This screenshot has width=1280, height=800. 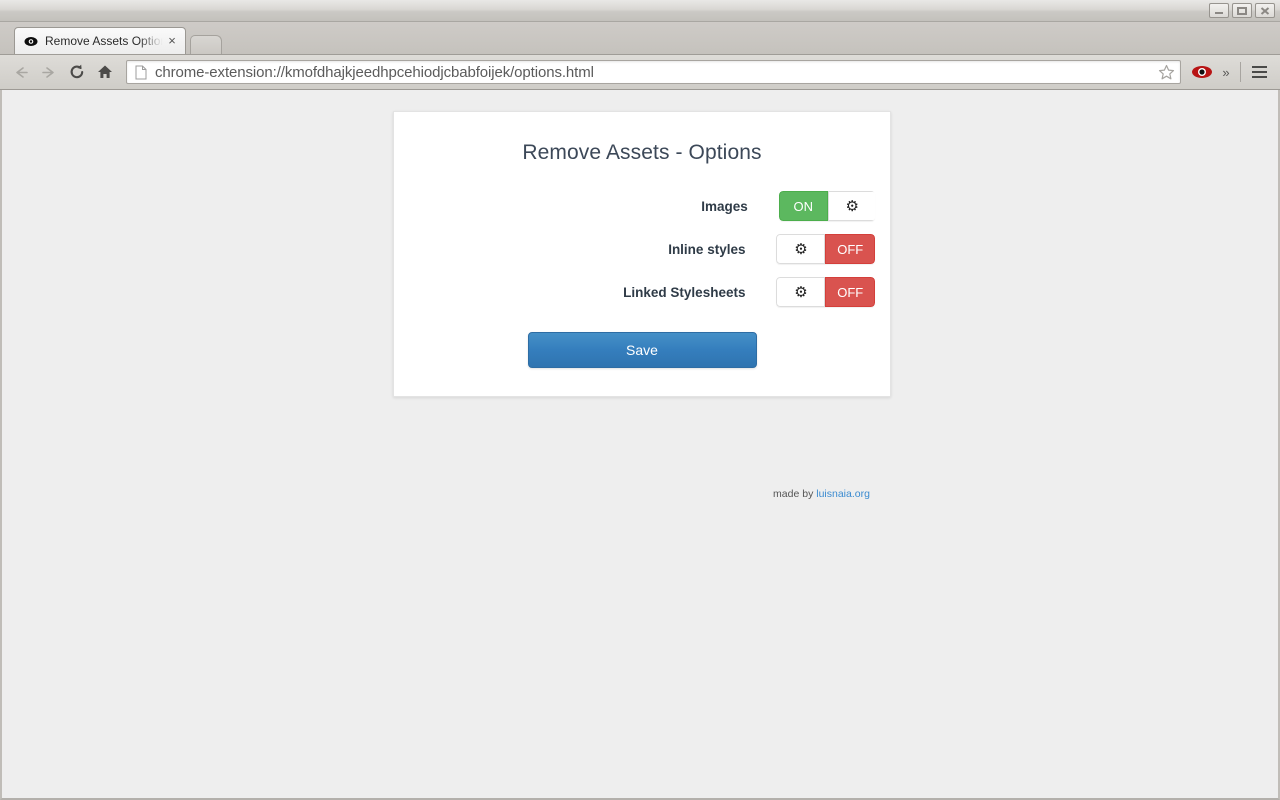 I want to click on toggle-group-images: ON ⚙, so click(x=826, y=206).